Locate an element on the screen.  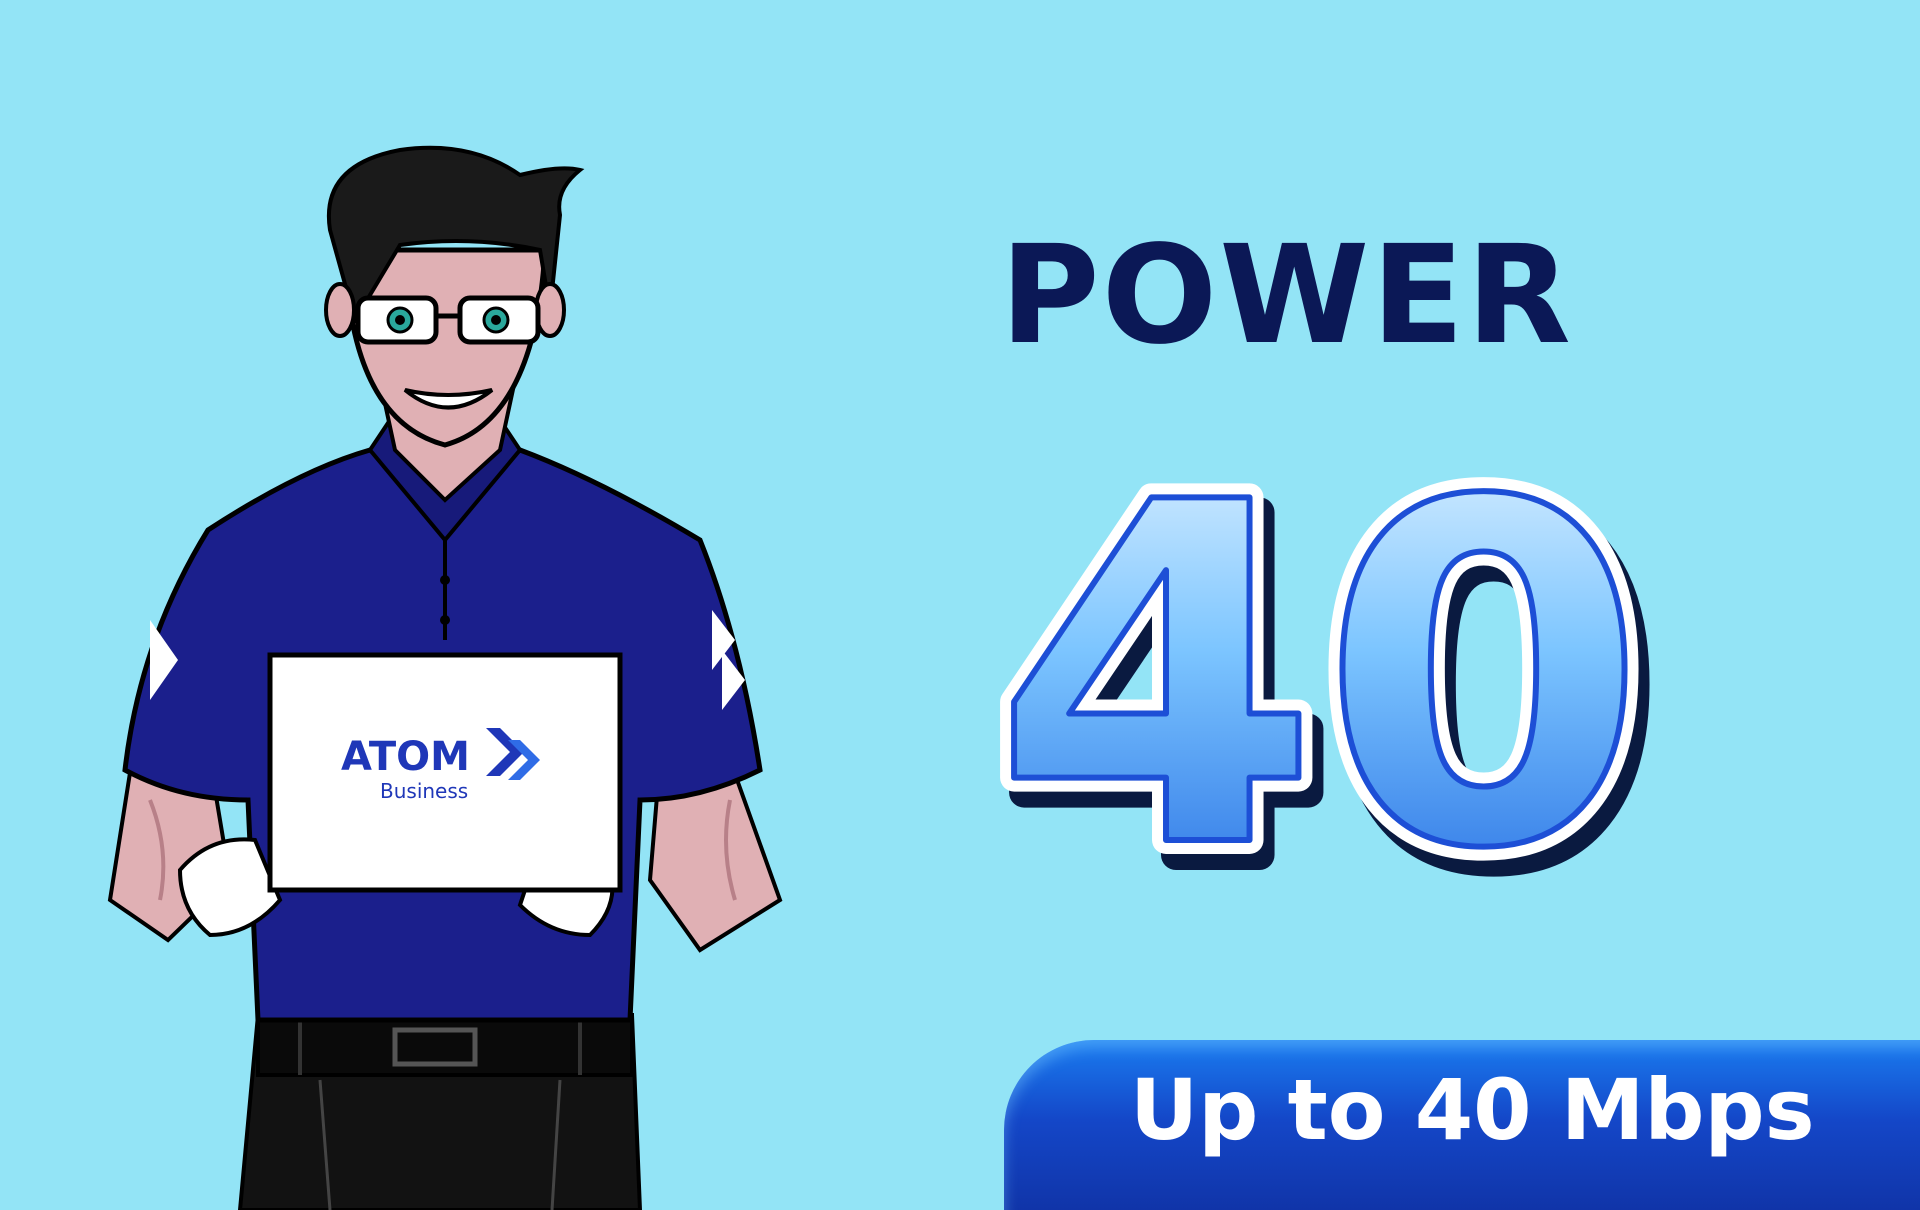
trousers is located at coordinates (440, 1111).